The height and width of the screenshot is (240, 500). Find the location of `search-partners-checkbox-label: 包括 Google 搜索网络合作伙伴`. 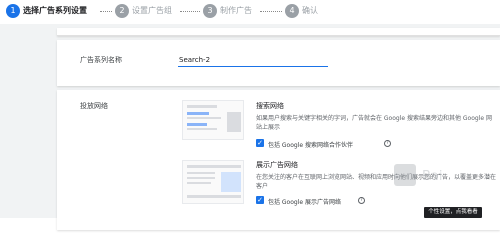

search-partners-checkbox-label: 包括 Google 搜索网络合作伙伴 is located at coordinates (310, 144).